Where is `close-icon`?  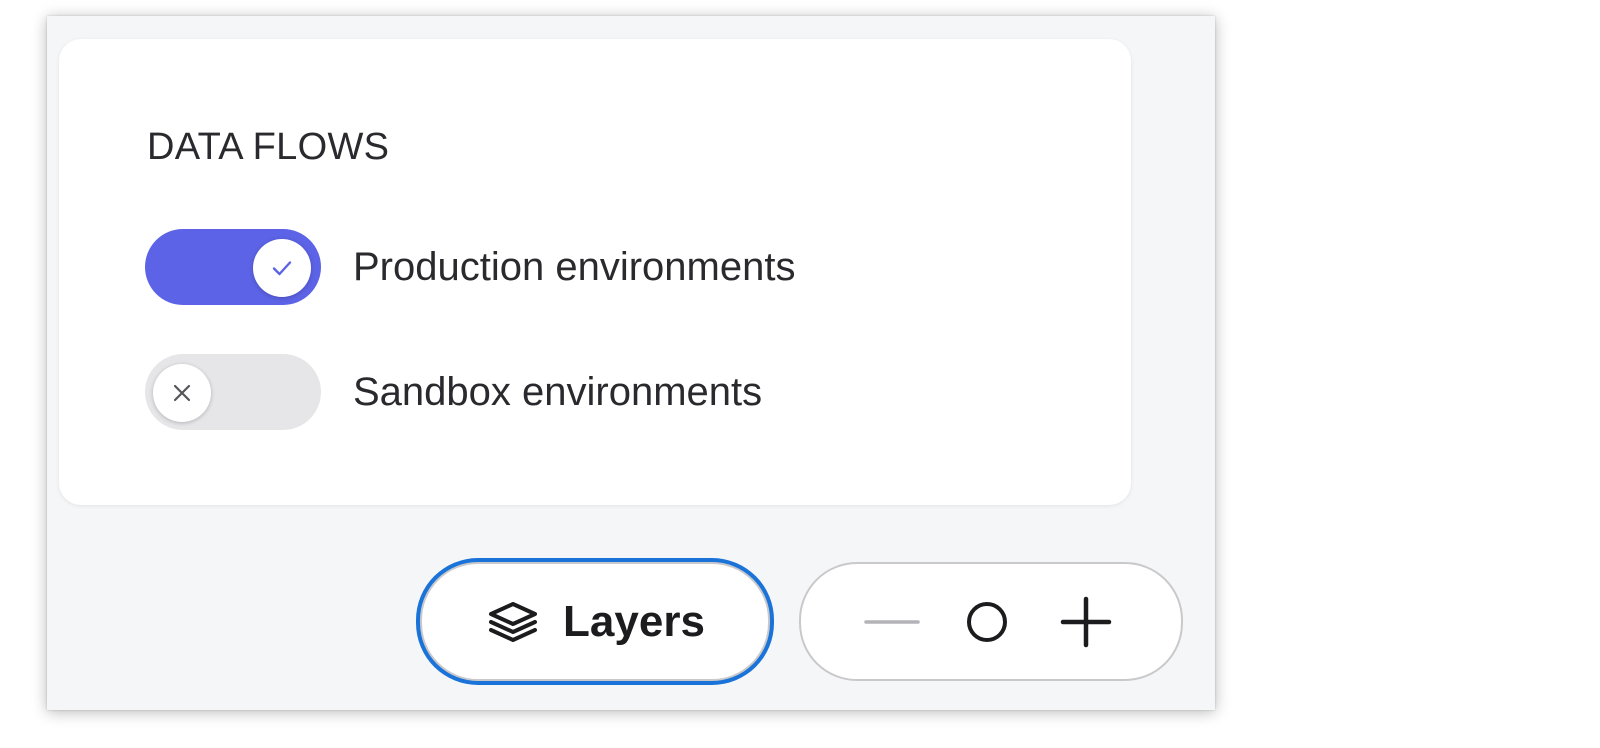
close-icon is located at coordinates (182, 393).